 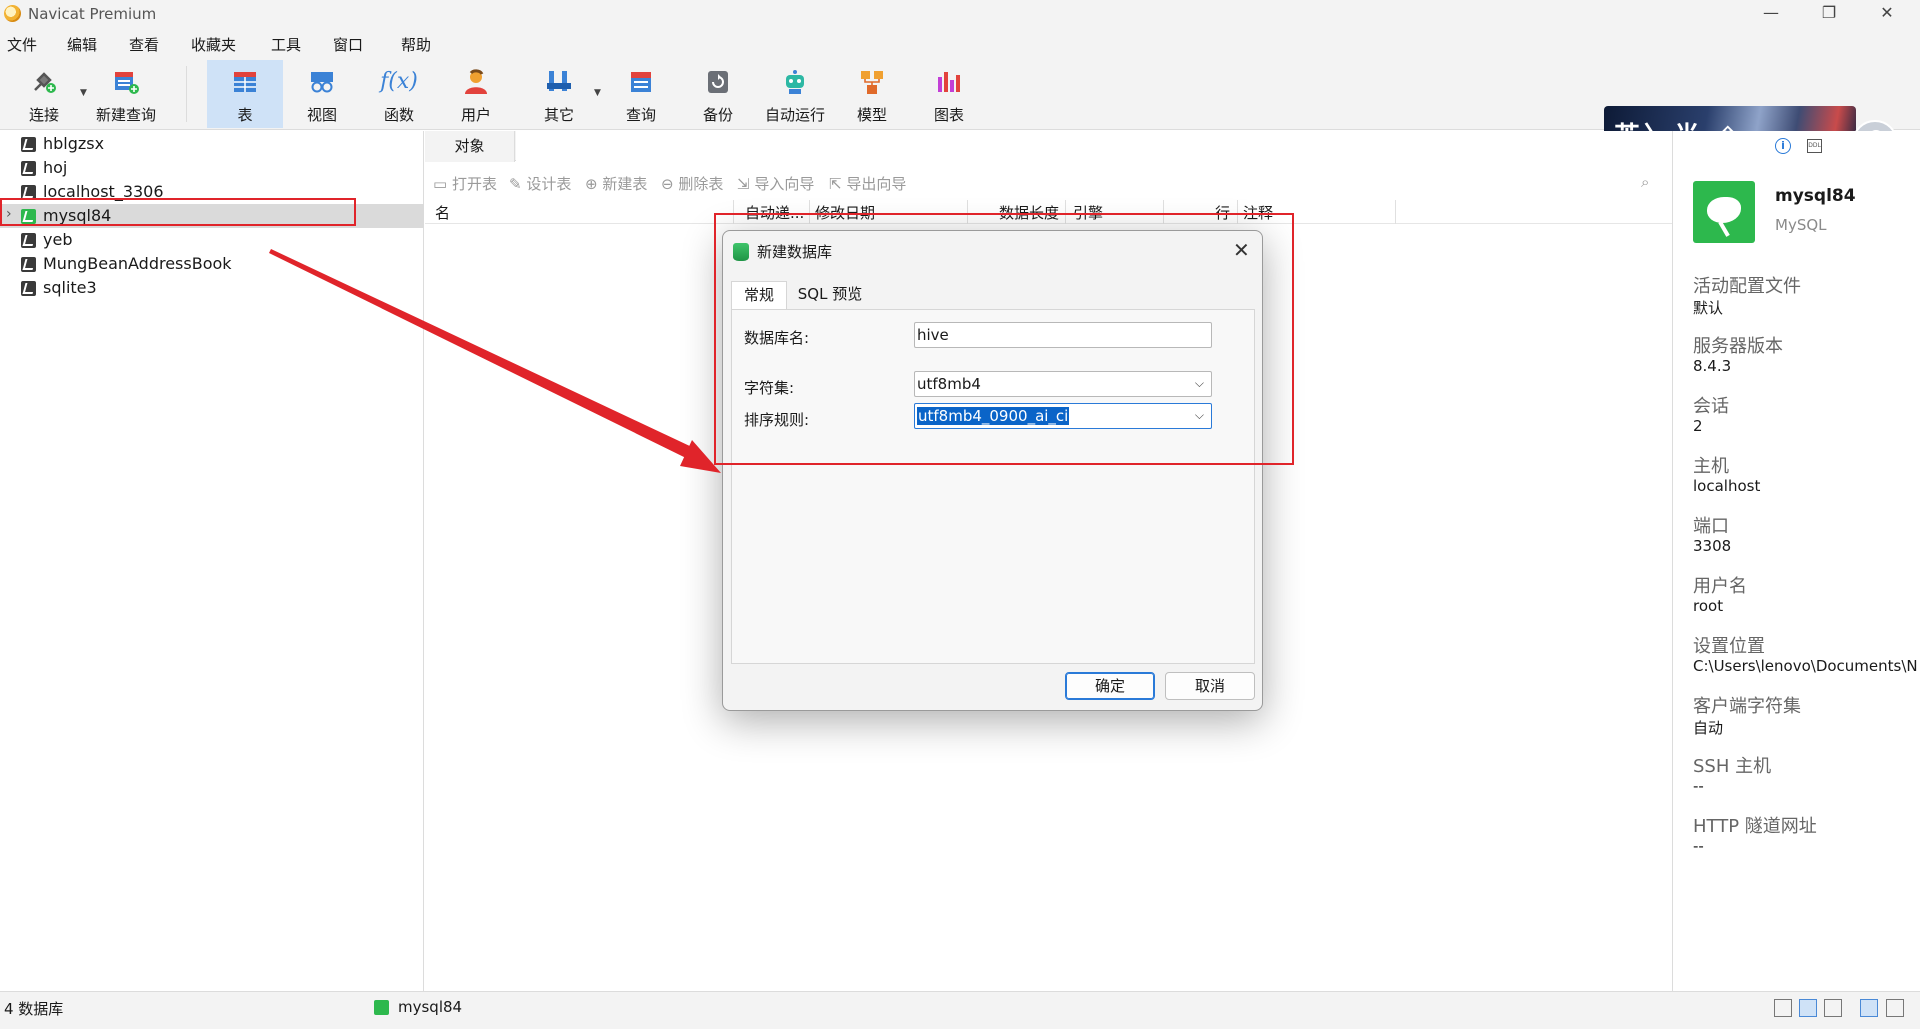 What do you see at coordinates (245, 94) in the screenshot?
I see `toolbar-table-button: 表` at bounding box center [245, 94].